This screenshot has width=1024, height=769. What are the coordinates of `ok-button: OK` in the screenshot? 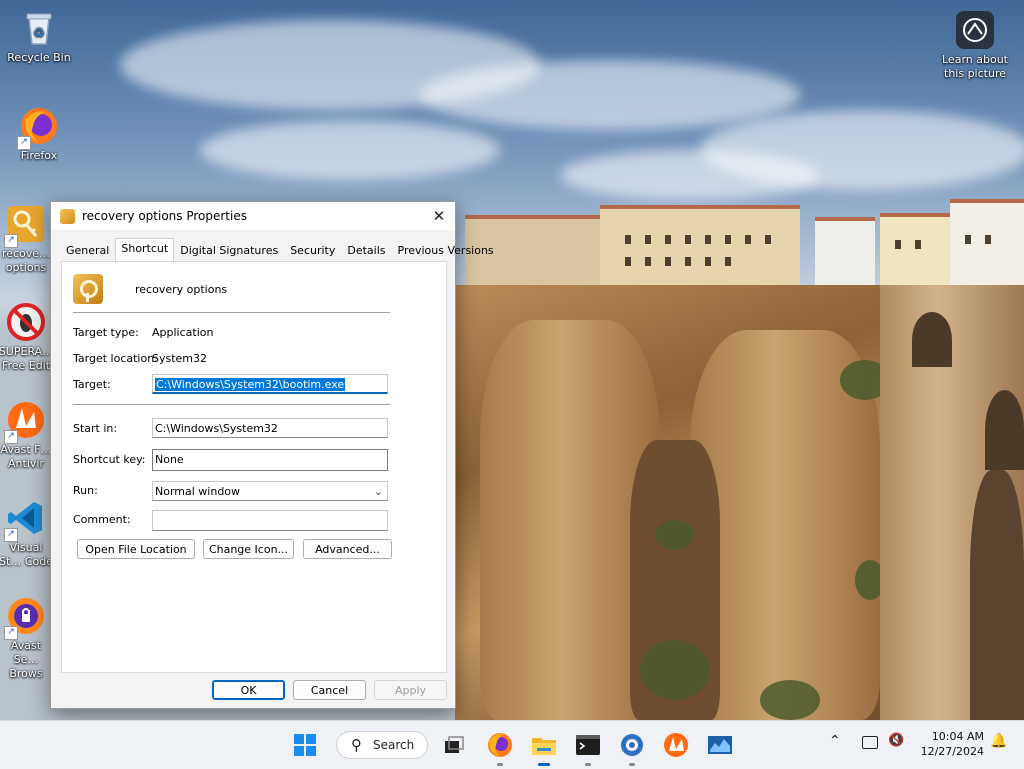 It's located at (248, 690).